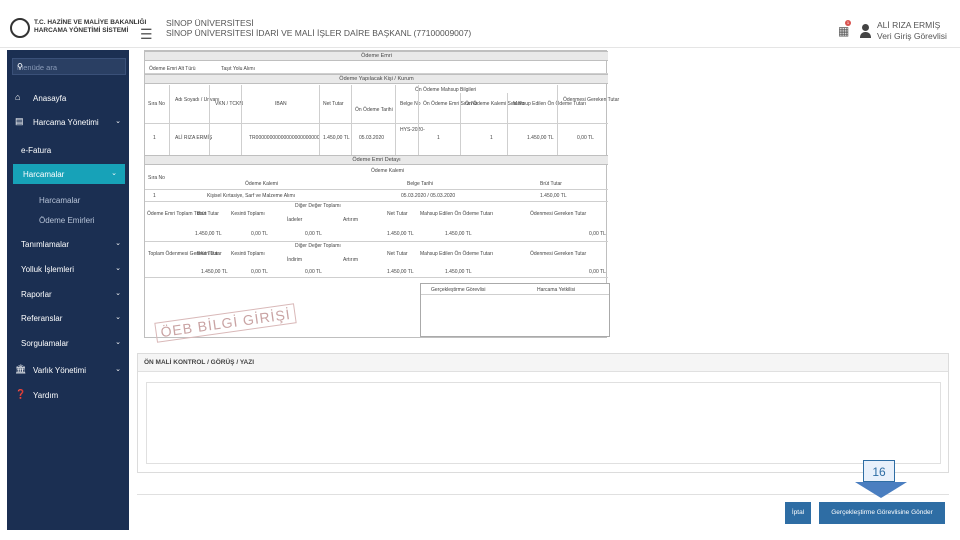 The width and height of the screenshot is (960, 540). Describe the element at coordinates (208, 234) in the screenshot. I see `row3-brut: 1.450,00 TL` at that location.